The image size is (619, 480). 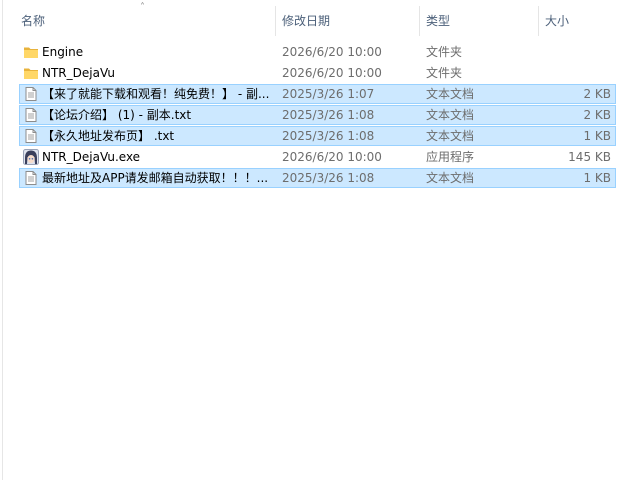 I want to click on file-row-ntr-dejavu-folder: NTR_DejaVu 2026/6/20 10:00 文件夹, so click(x=317, y=73).